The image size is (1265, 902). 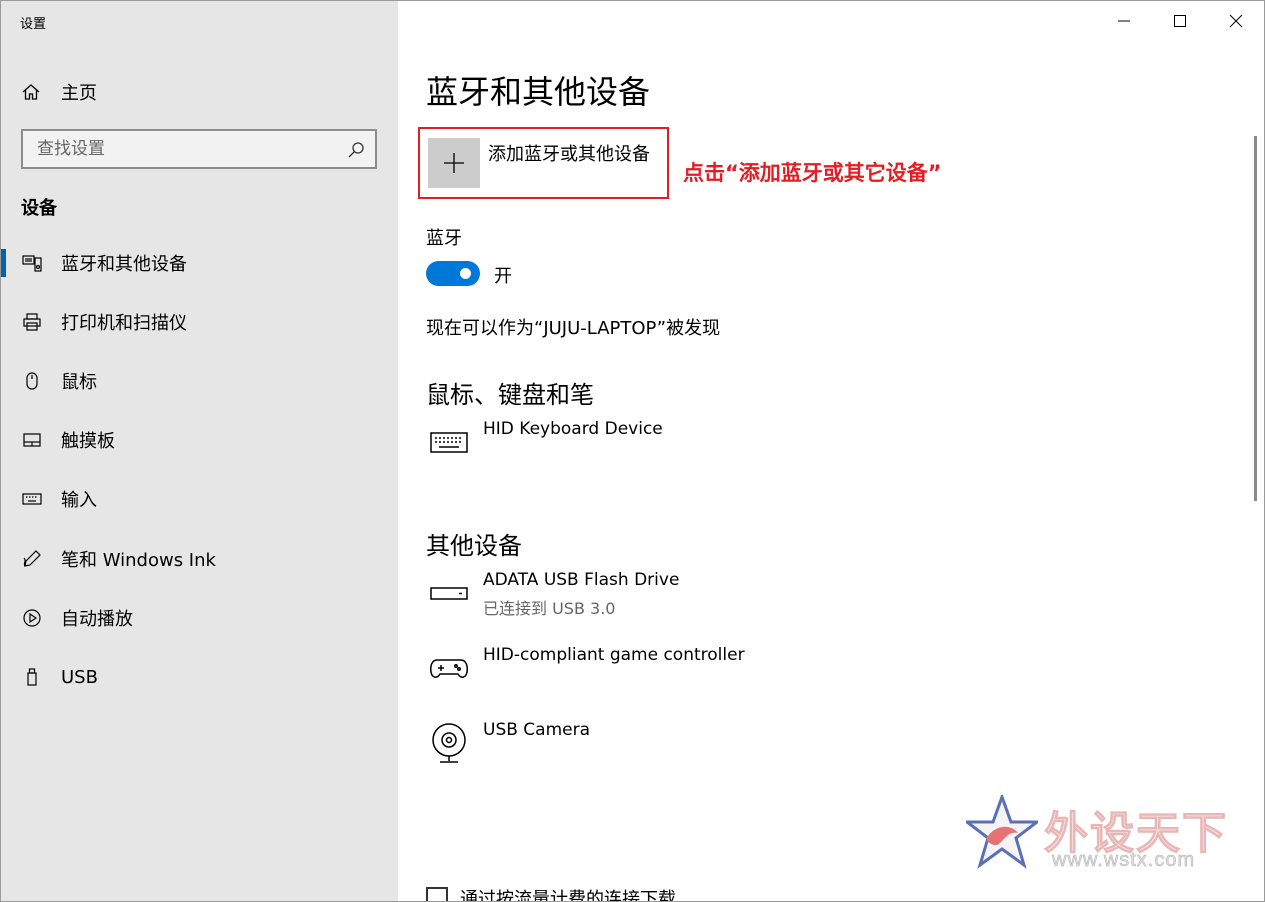 What do you see at coordinates (79, 500) in the screenshot?
I see `sidebar-item-label: 输入` at bounding box center [79, 500].